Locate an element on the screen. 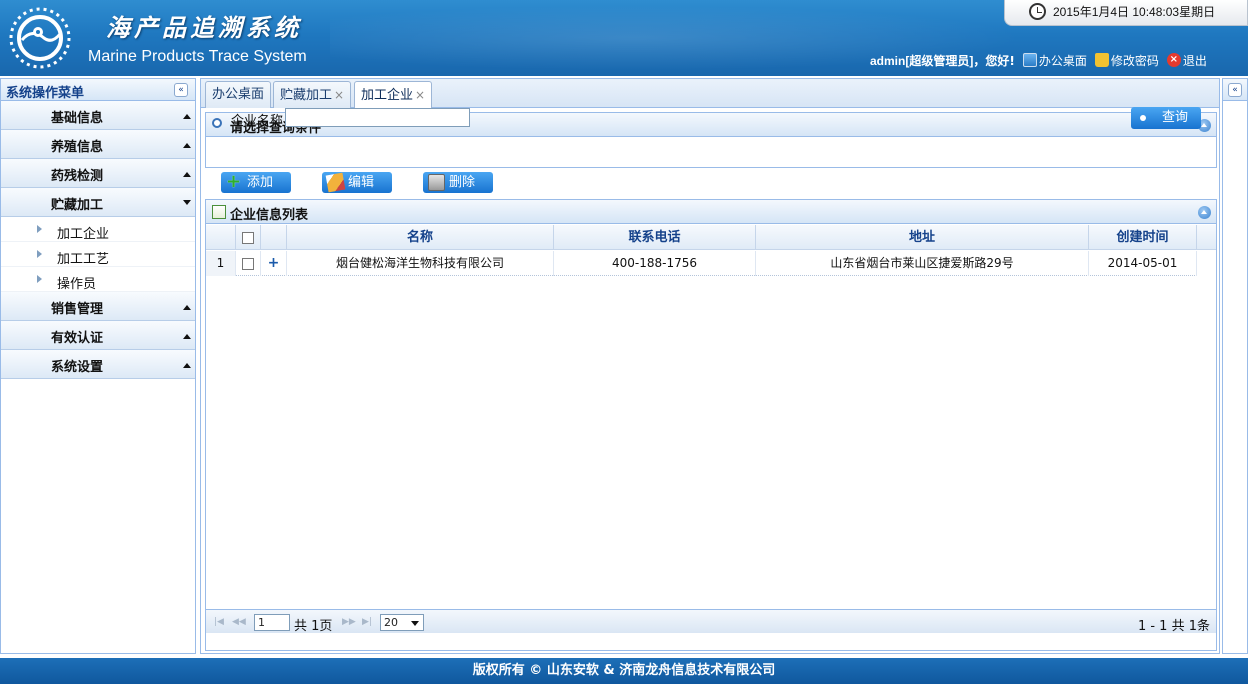 This screenshot has height=684, width=1248. cell-phone: 400-188-1756 is located at coordinates (655, 263).